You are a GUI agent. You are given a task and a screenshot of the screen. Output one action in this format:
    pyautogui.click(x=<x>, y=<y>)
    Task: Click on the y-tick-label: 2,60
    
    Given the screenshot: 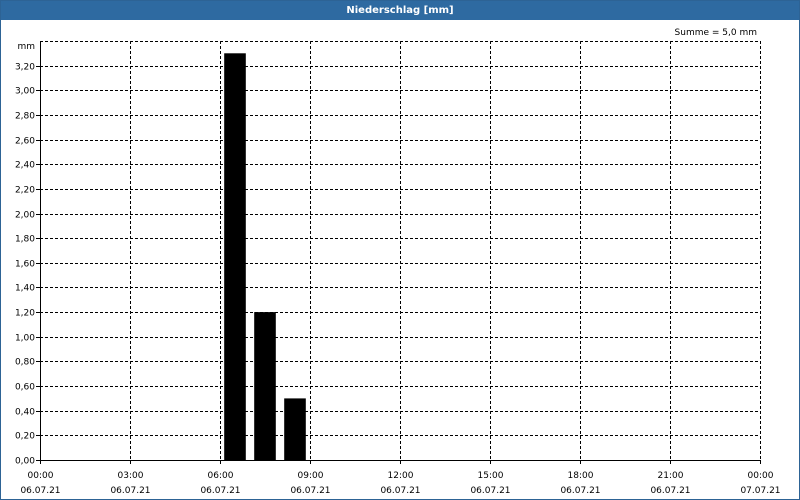 What is the action you would take?
    pyautogui.click(x=25, y=142)
    